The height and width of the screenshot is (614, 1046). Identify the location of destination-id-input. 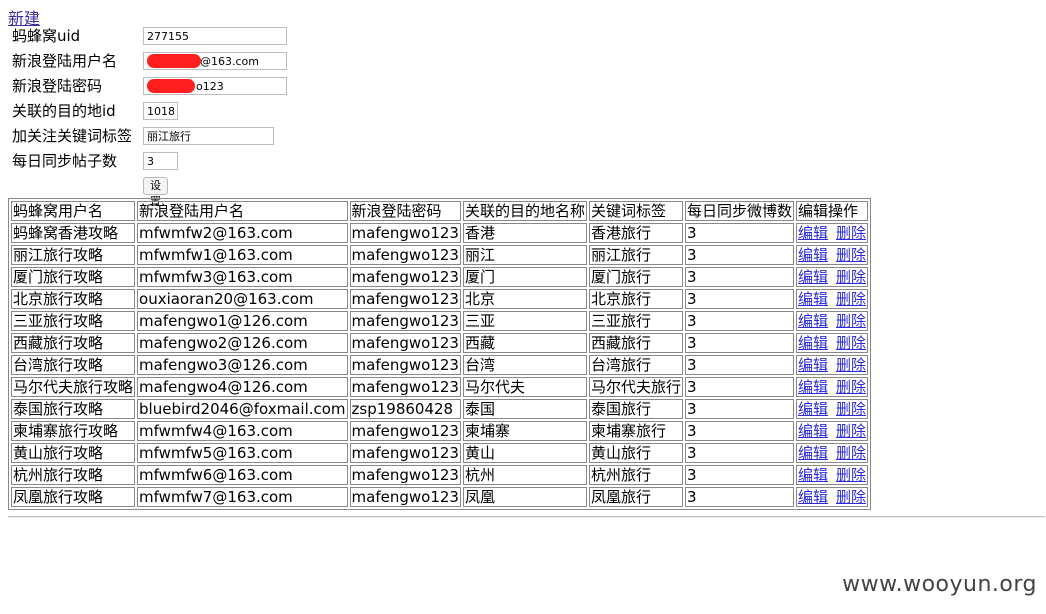
(160, 111).